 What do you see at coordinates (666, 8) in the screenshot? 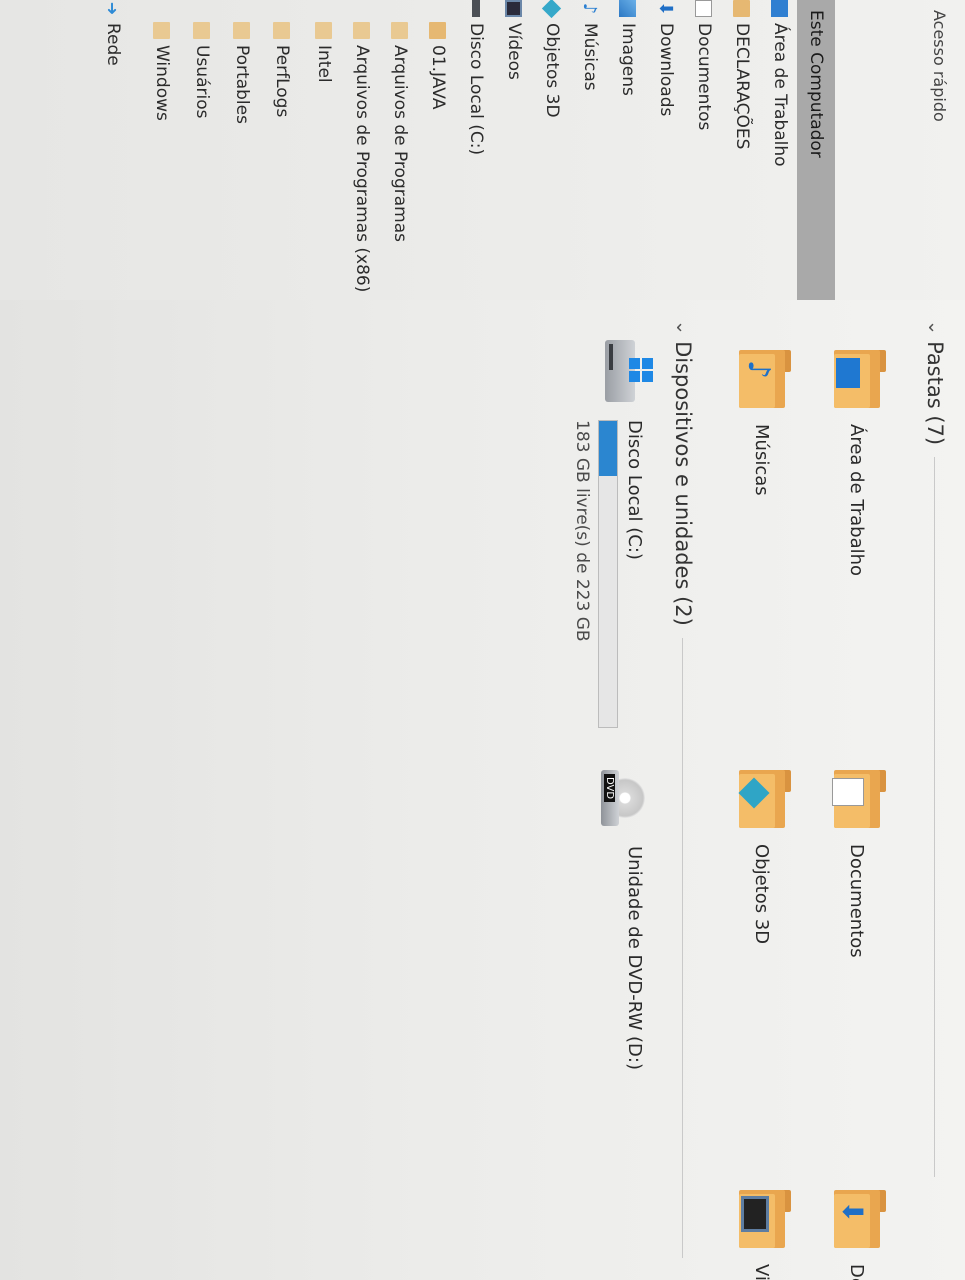
I see `downloads-icon: ⬇` at bounding box center [666, 8].